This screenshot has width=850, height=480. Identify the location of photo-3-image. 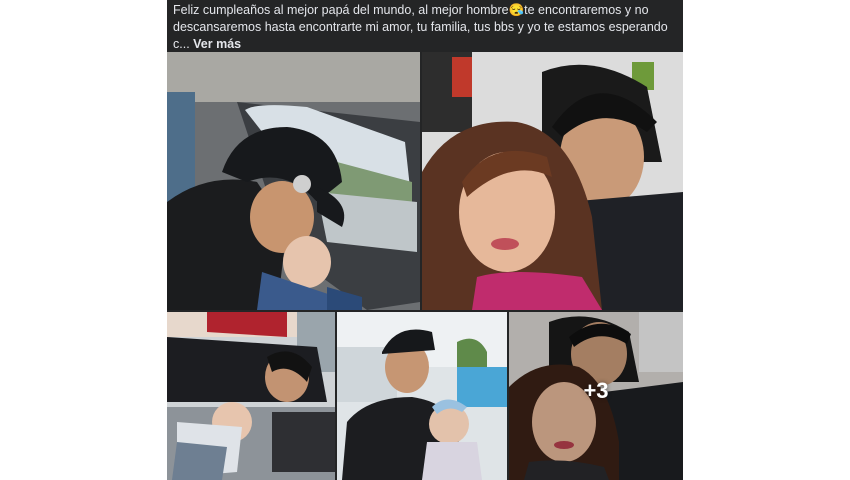
(251, 396).